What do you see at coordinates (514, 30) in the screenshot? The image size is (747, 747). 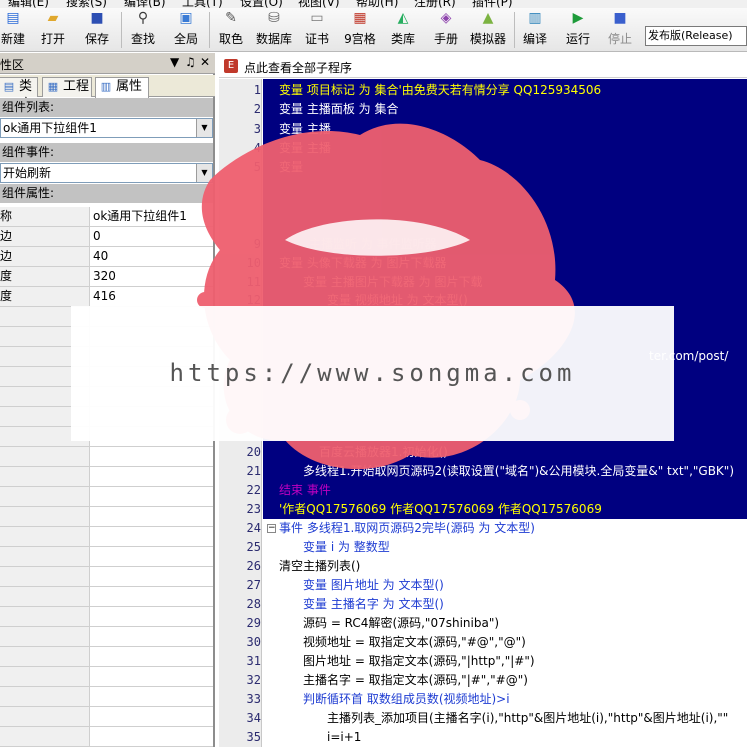 I see `toolbar-separator` at bounding box center [514, 30].